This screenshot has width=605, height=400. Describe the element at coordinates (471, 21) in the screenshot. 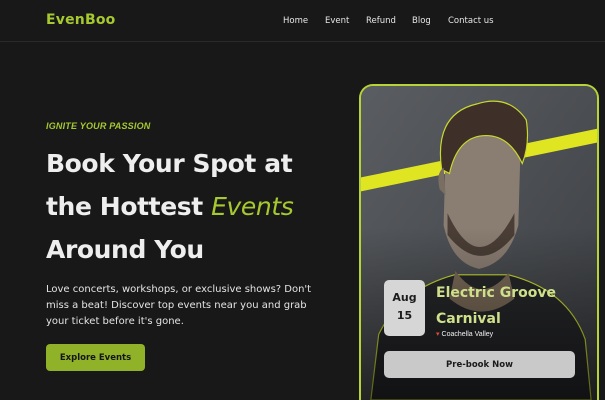

I see `nav-item-contact: Contact us` at that location.